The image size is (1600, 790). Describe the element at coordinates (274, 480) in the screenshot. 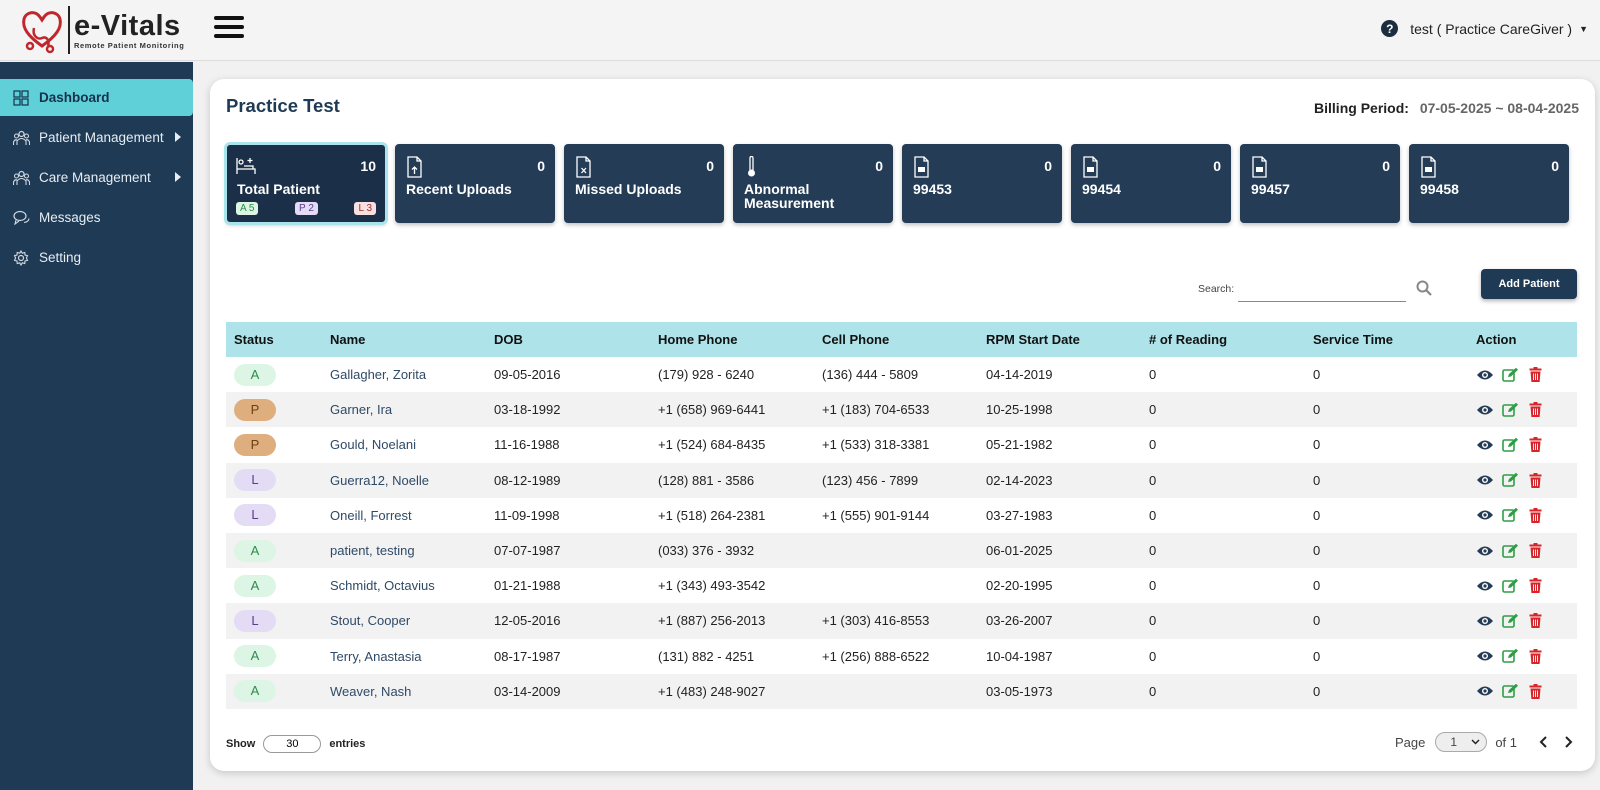

I see `status-cell: L` at that location.